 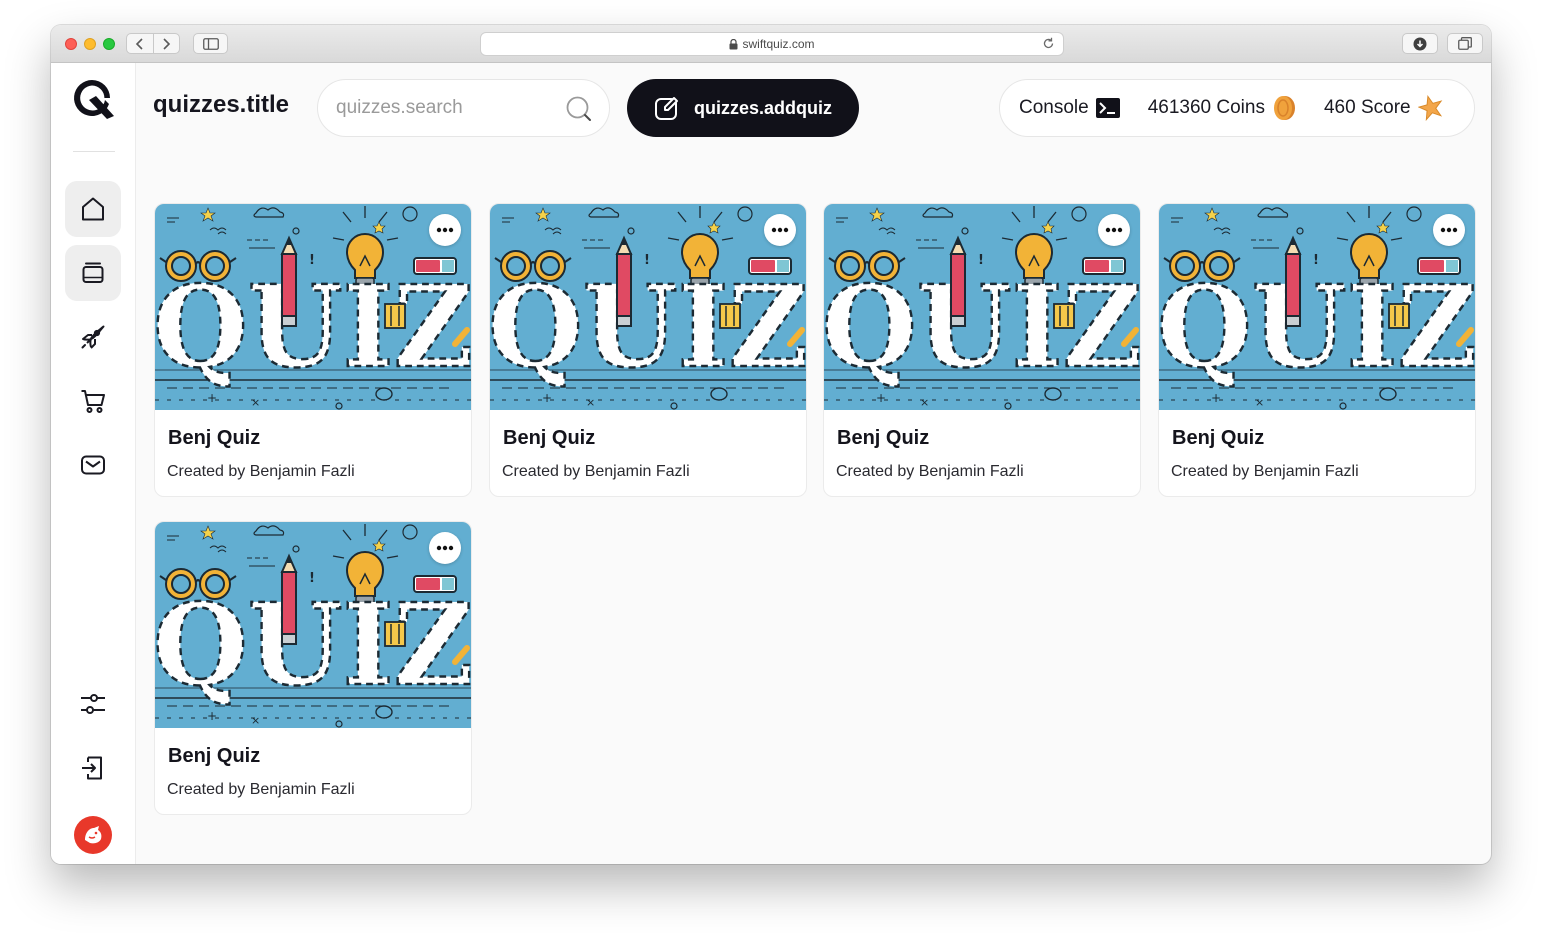 I want to click on sliders-icon, so click(x=93, y=704).